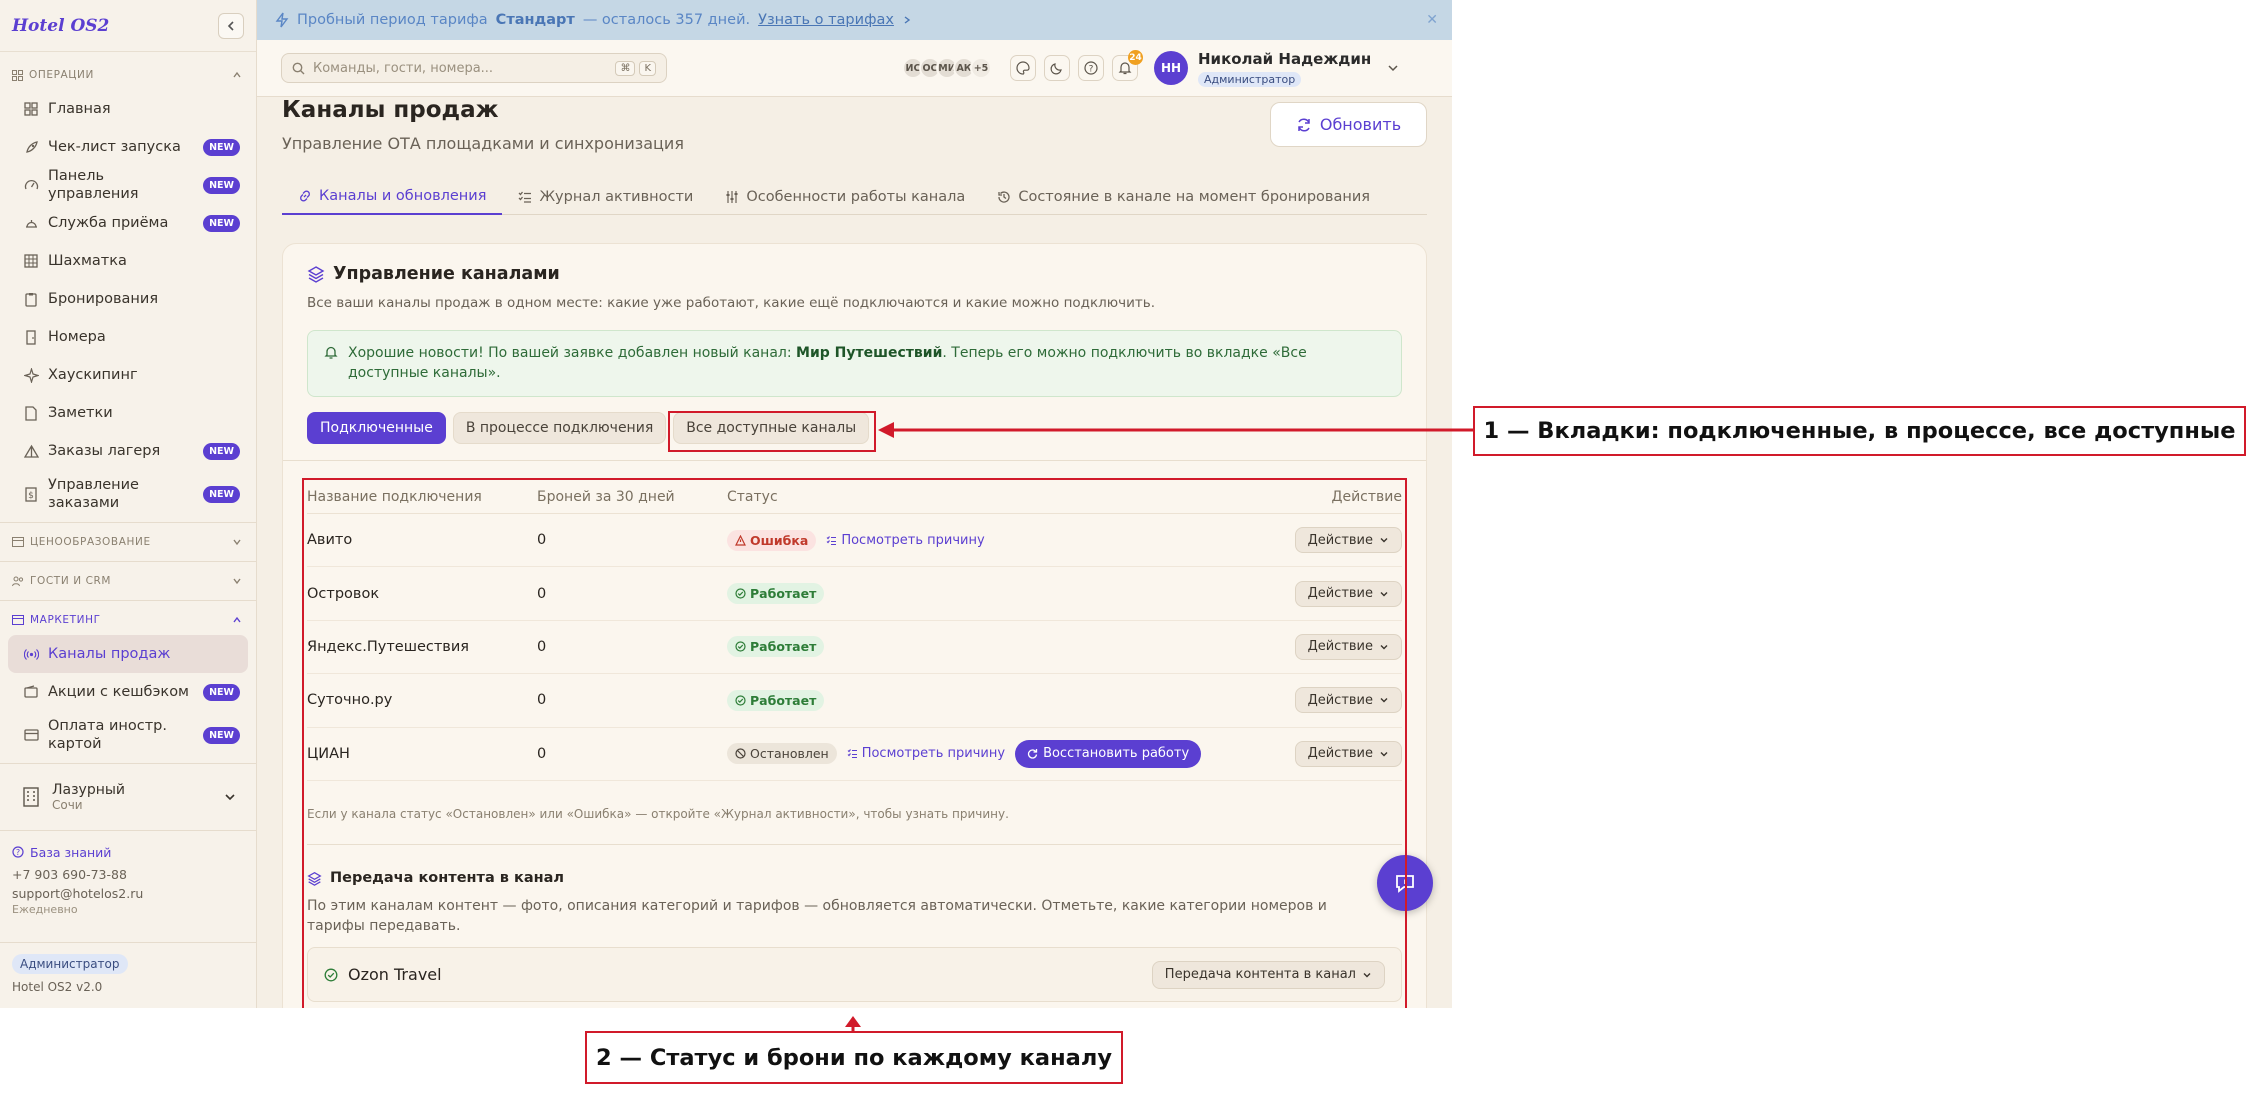 This screenshot has width=2251, height=1099. I want to click on callout-2: 2 — Статус и брони по каждому каналу, so click(854, 1057).